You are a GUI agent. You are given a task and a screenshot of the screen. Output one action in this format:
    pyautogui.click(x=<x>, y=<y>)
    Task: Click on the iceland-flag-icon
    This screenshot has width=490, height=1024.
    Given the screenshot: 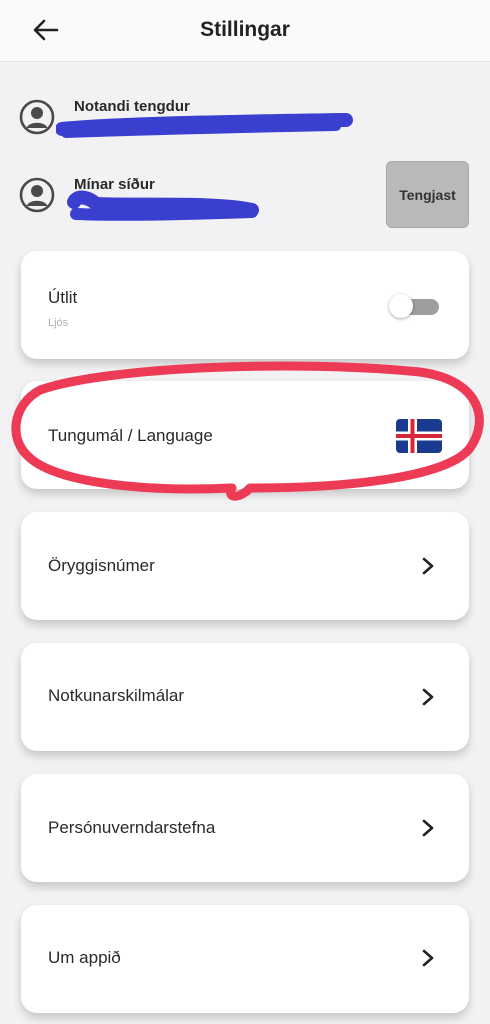 What is the action you would take?
    pyautogui.click(x=419, y=436)
    